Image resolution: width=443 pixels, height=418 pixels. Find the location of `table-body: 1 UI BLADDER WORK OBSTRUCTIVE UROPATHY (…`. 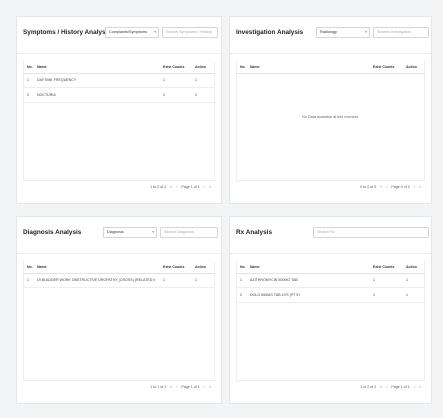

table-body: 1 UI BLADDER WORK OBSTRUCTIVE UROPATHY (… is located at coordinates (119, 280).